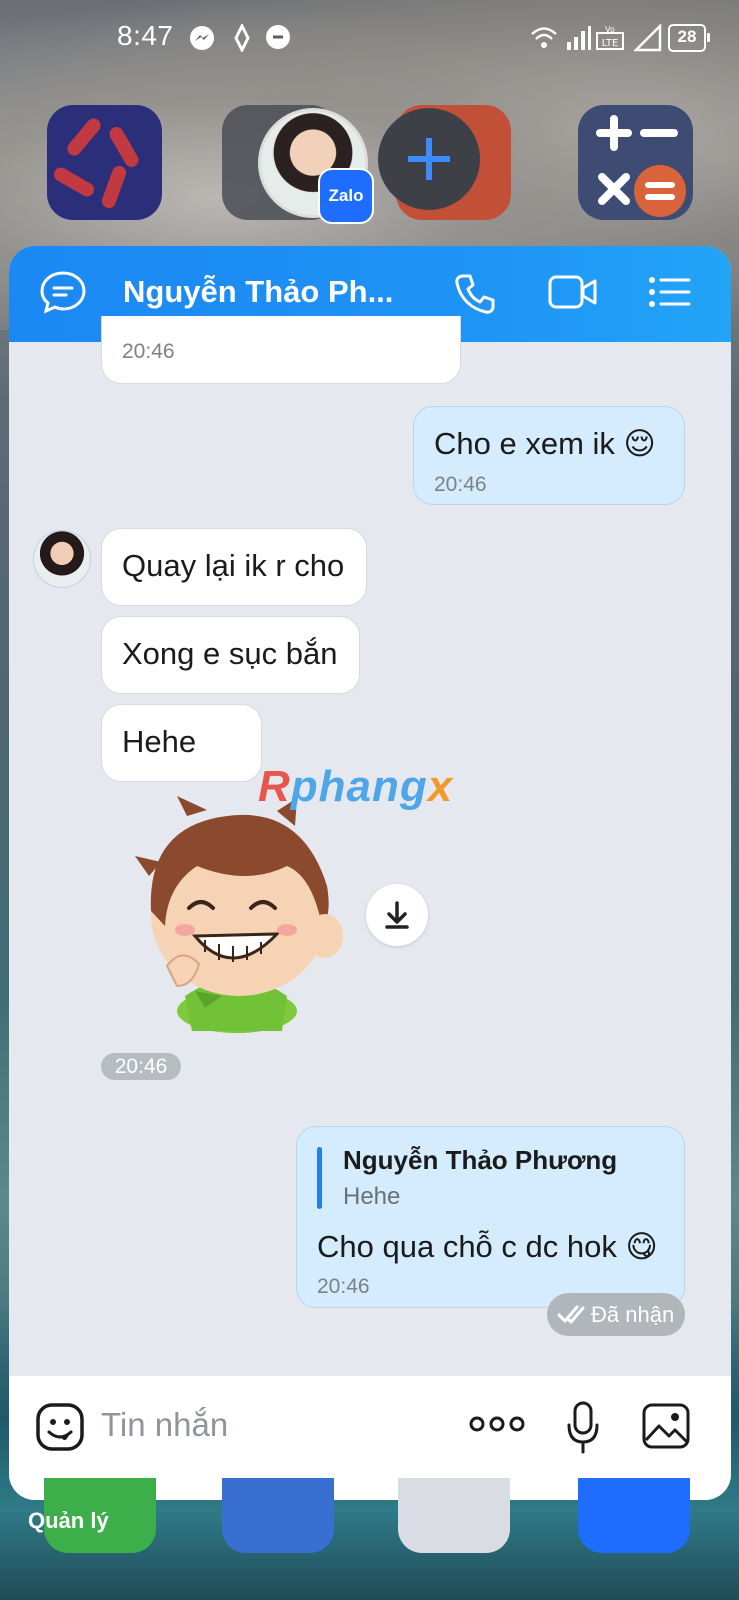 The width and height of the screenshot is (739, 1600). What do you see at coordinates (62, 559) in the screenshot?
I see `contact-avatar` at bounding box center [62, 559].